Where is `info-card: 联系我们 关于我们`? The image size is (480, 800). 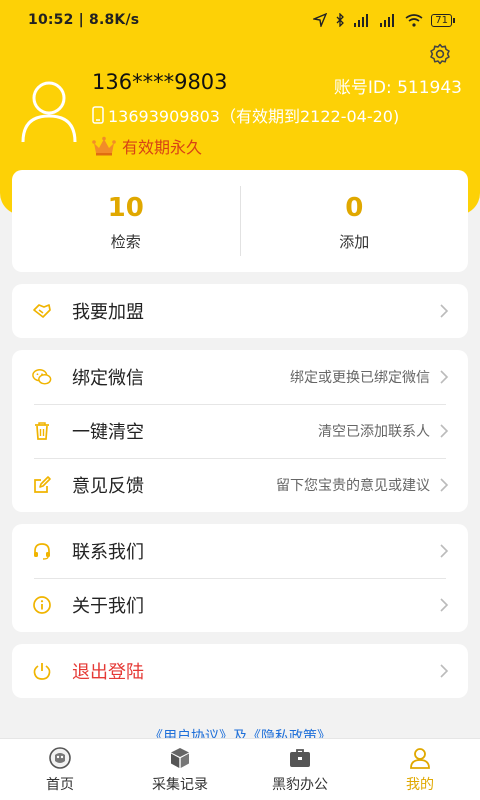 info-card: 联系我们 关于我们 is located at coordinates (240, 578).